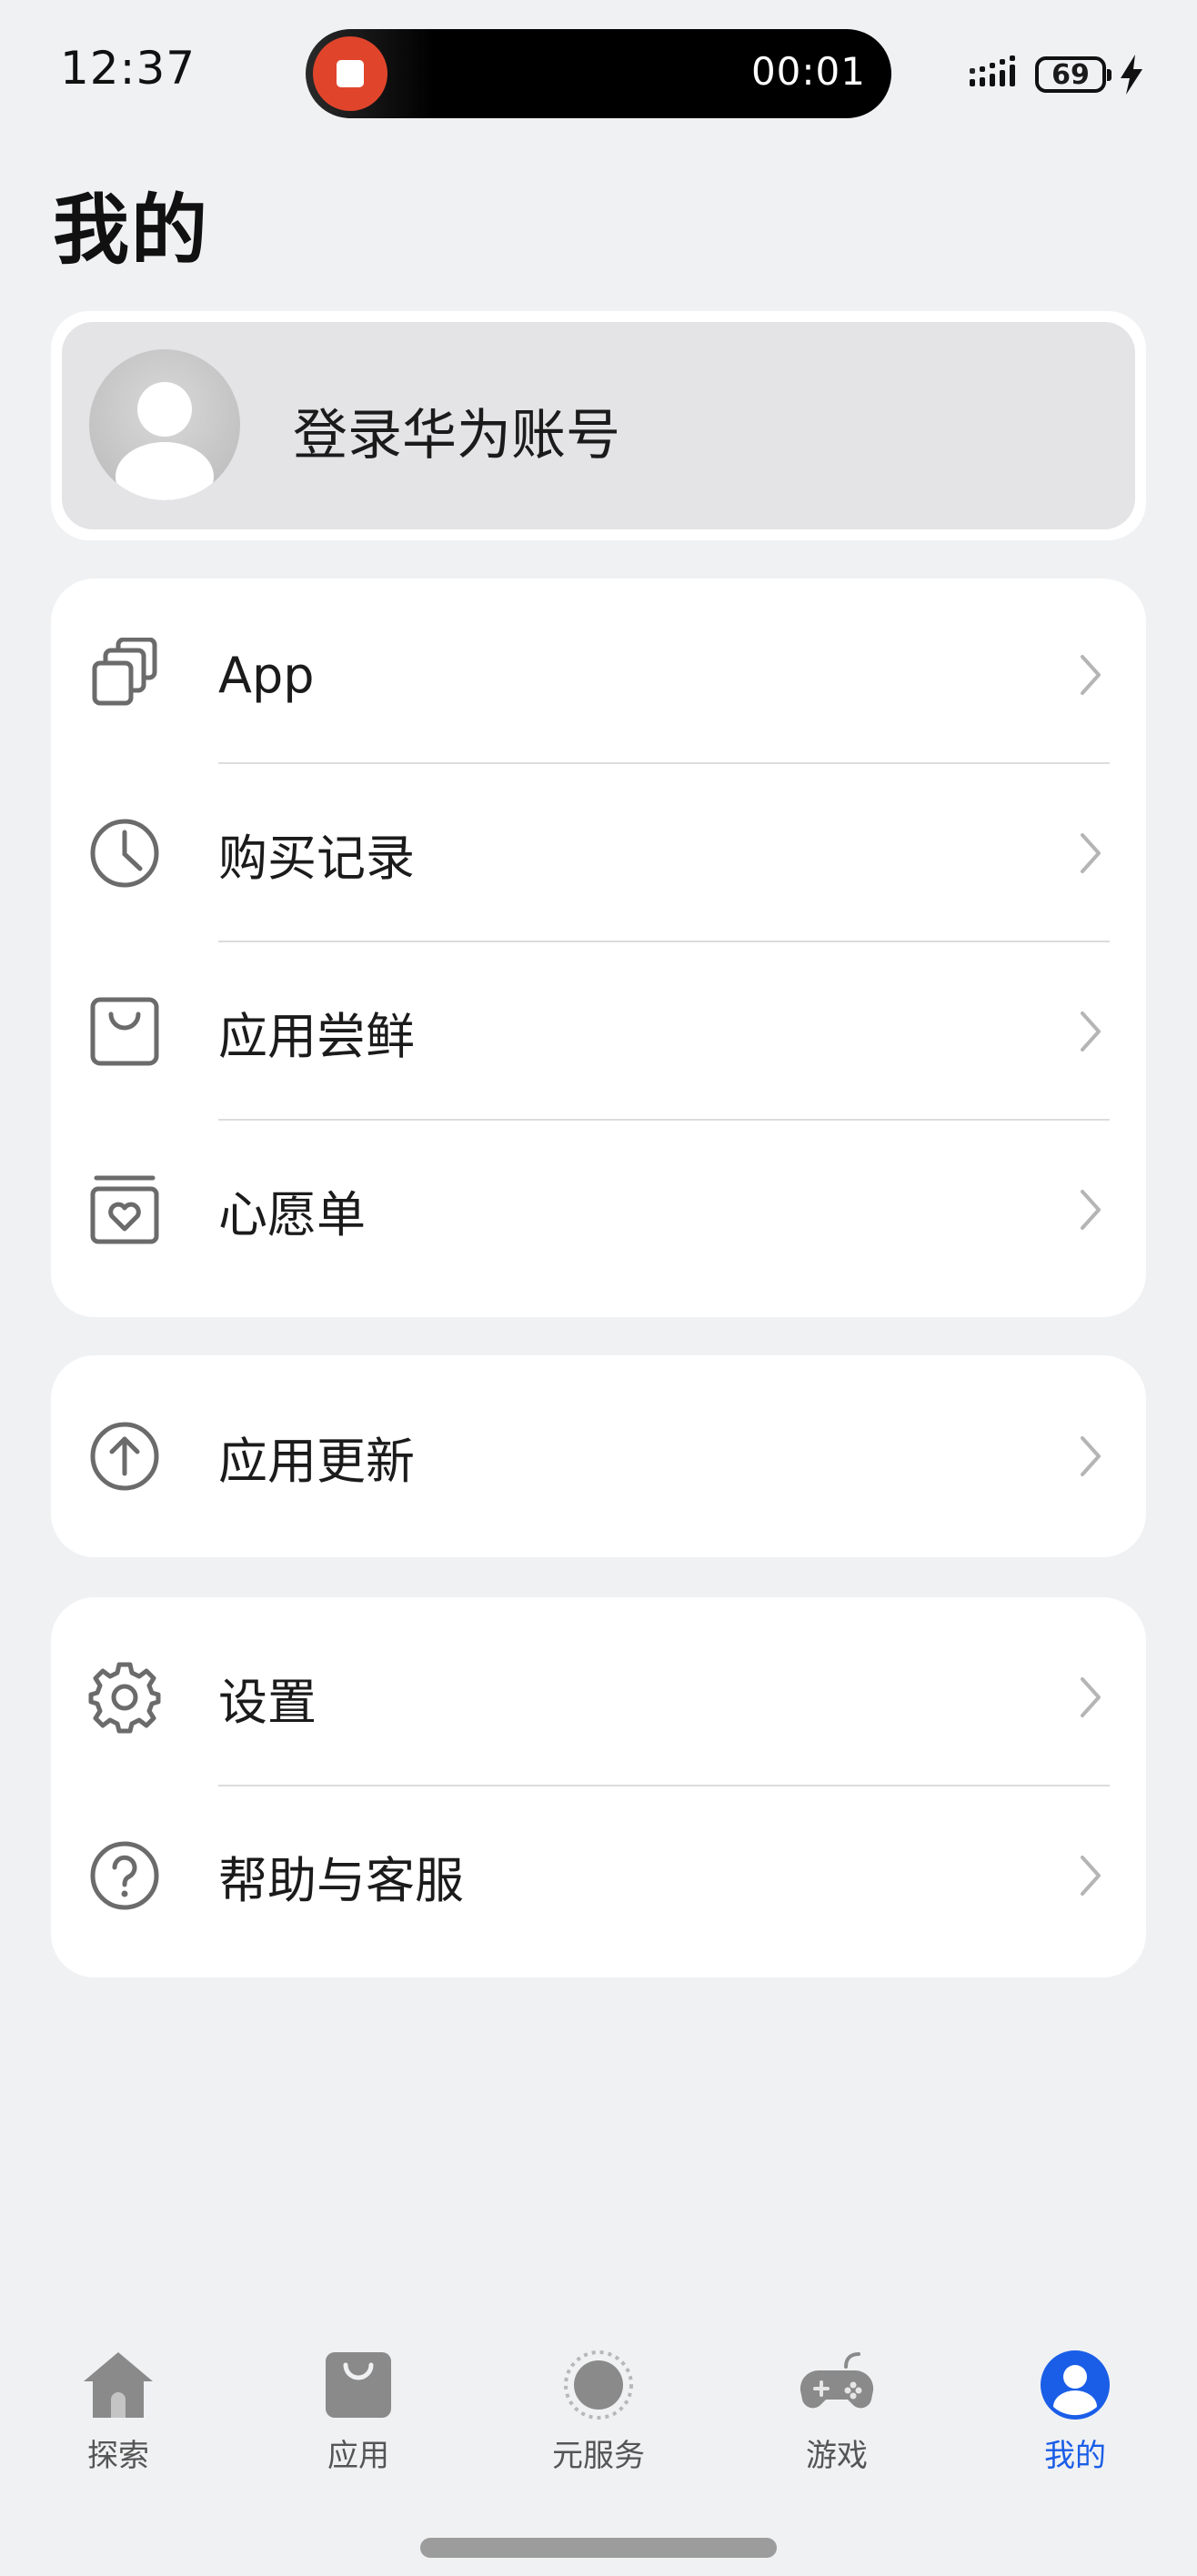  I want to click on home-icon, so click(118, 2385).